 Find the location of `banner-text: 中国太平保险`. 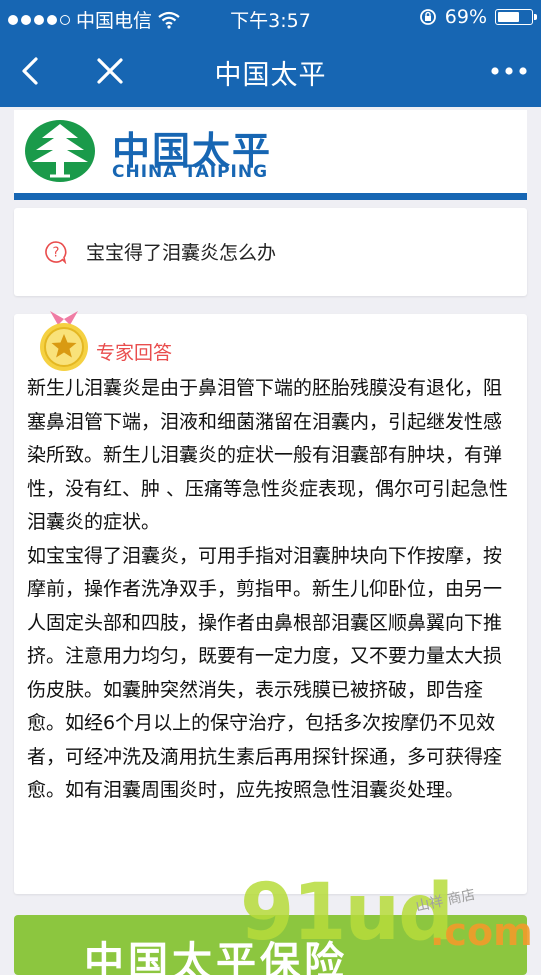

banner-text: 中国太平保险 is located at coordinates (216, 957).